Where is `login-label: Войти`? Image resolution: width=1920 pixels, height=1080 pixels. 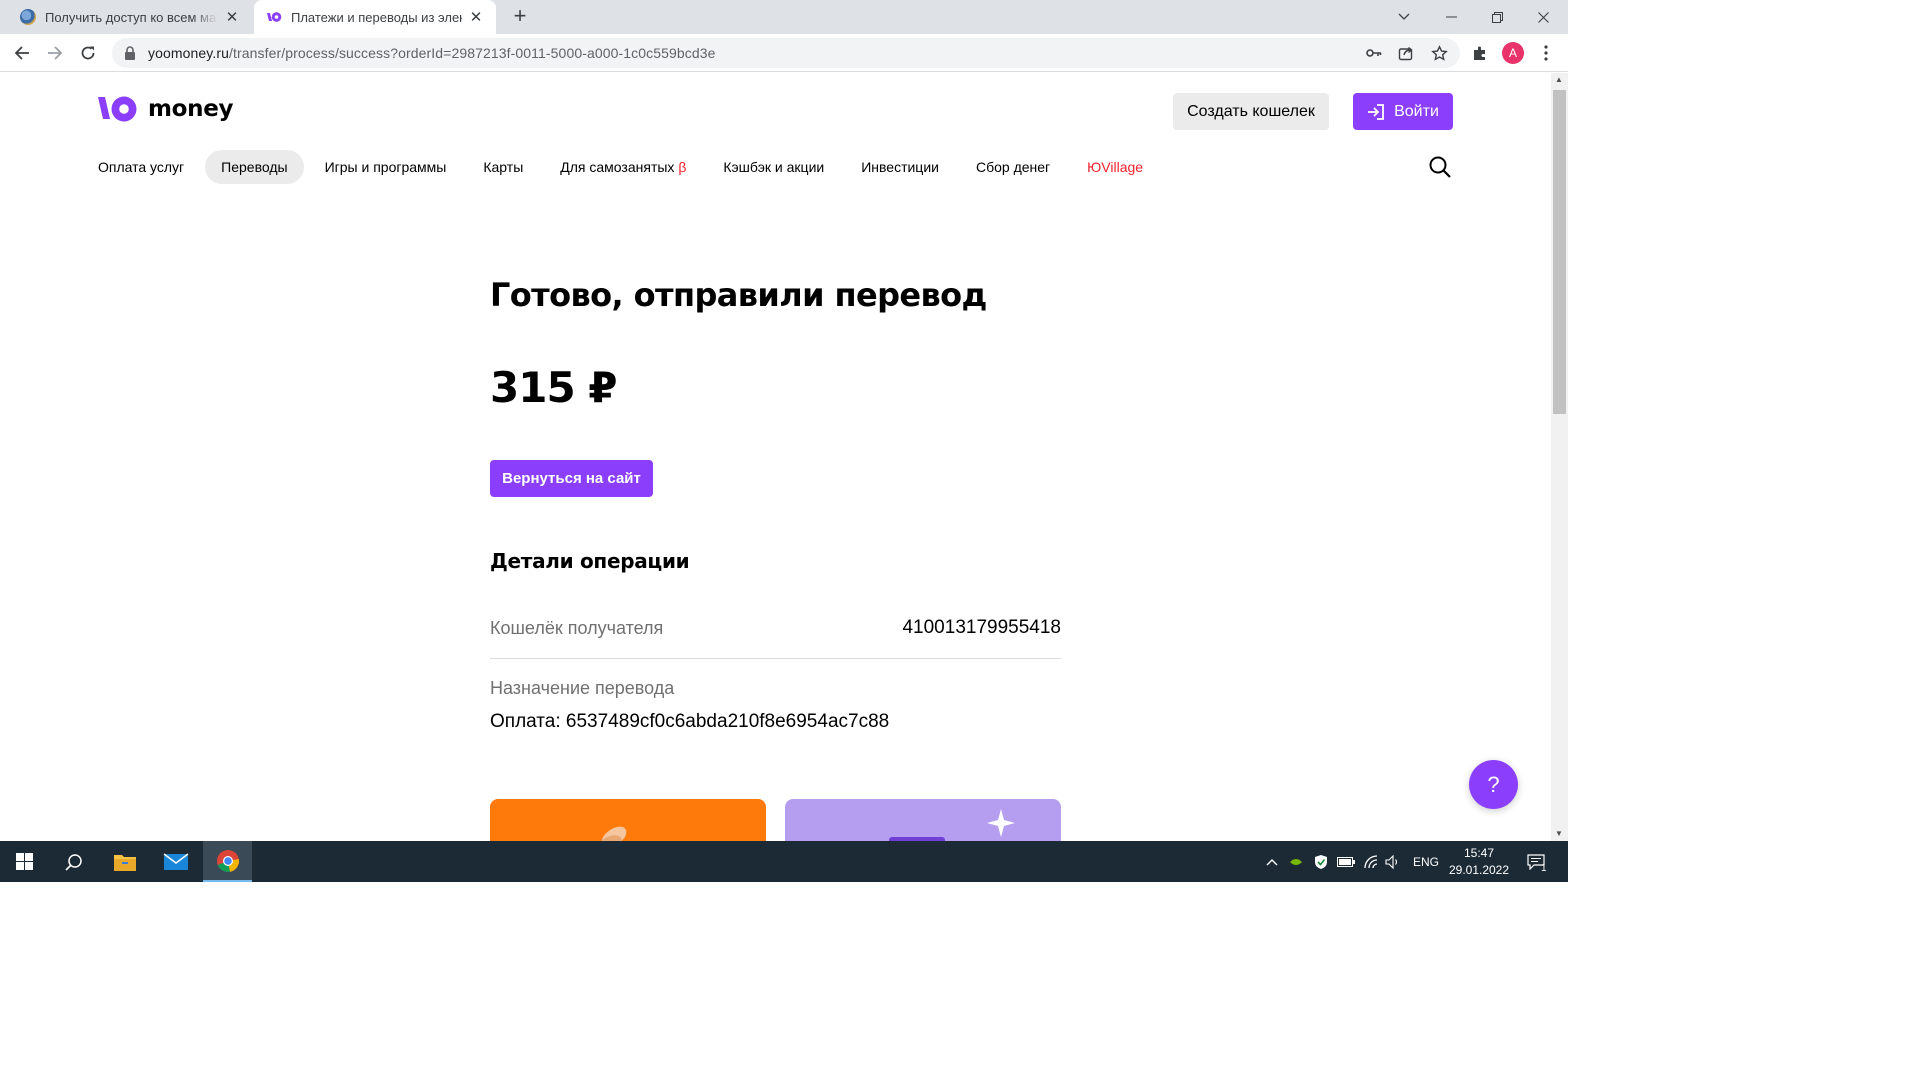
login-label: Войти is located at coordinates (1416, 111).